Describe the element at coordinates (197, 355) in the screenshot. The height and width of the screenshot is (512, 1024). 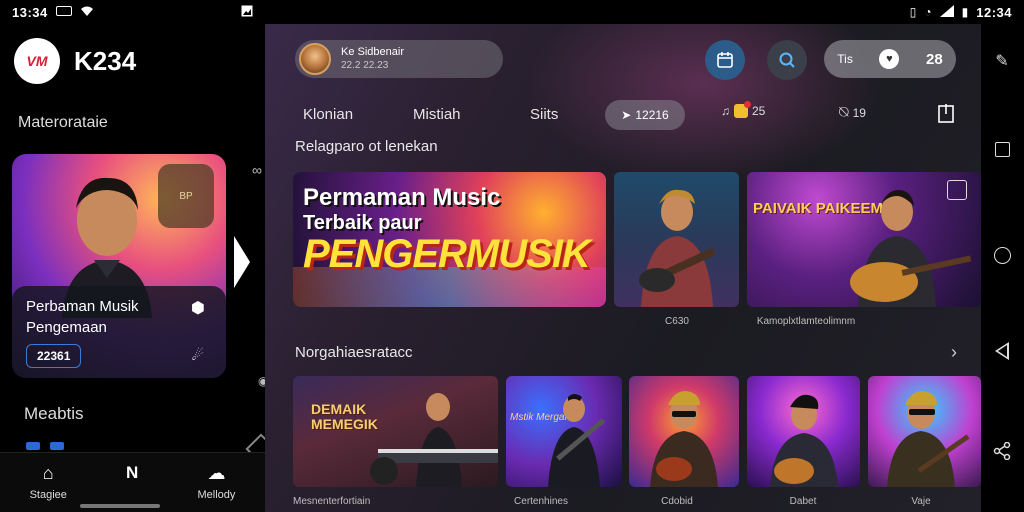
I see `dance-icon: ☄` at that location.